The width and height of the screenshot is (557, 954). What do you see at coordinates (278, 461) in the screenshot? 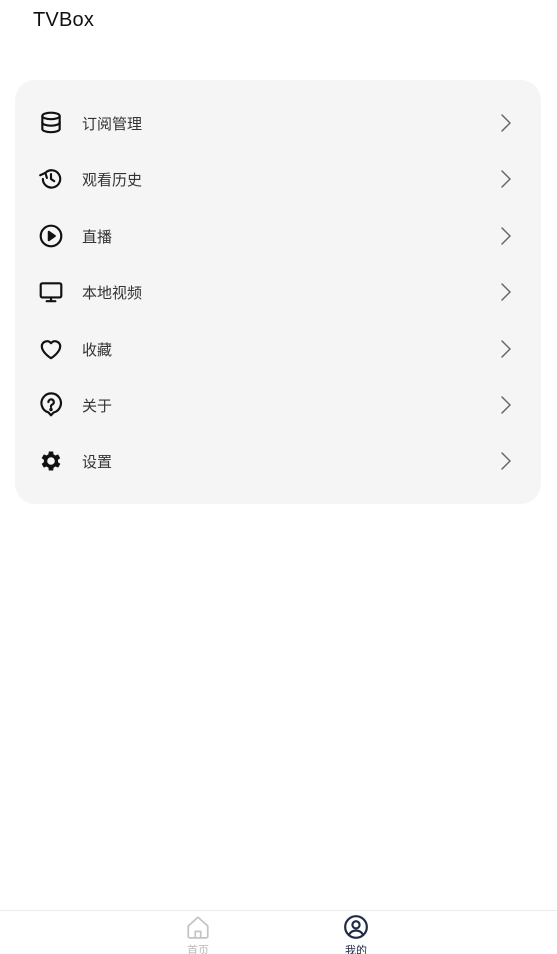
I see `menu-item-settings: 设置` at bounding box center [278, 461].